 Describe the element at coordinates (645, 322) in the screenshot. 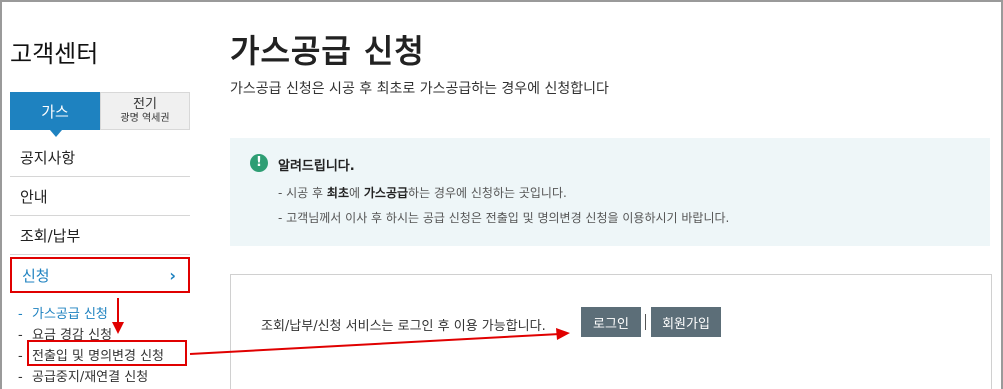

I see `button-divider` at that location.